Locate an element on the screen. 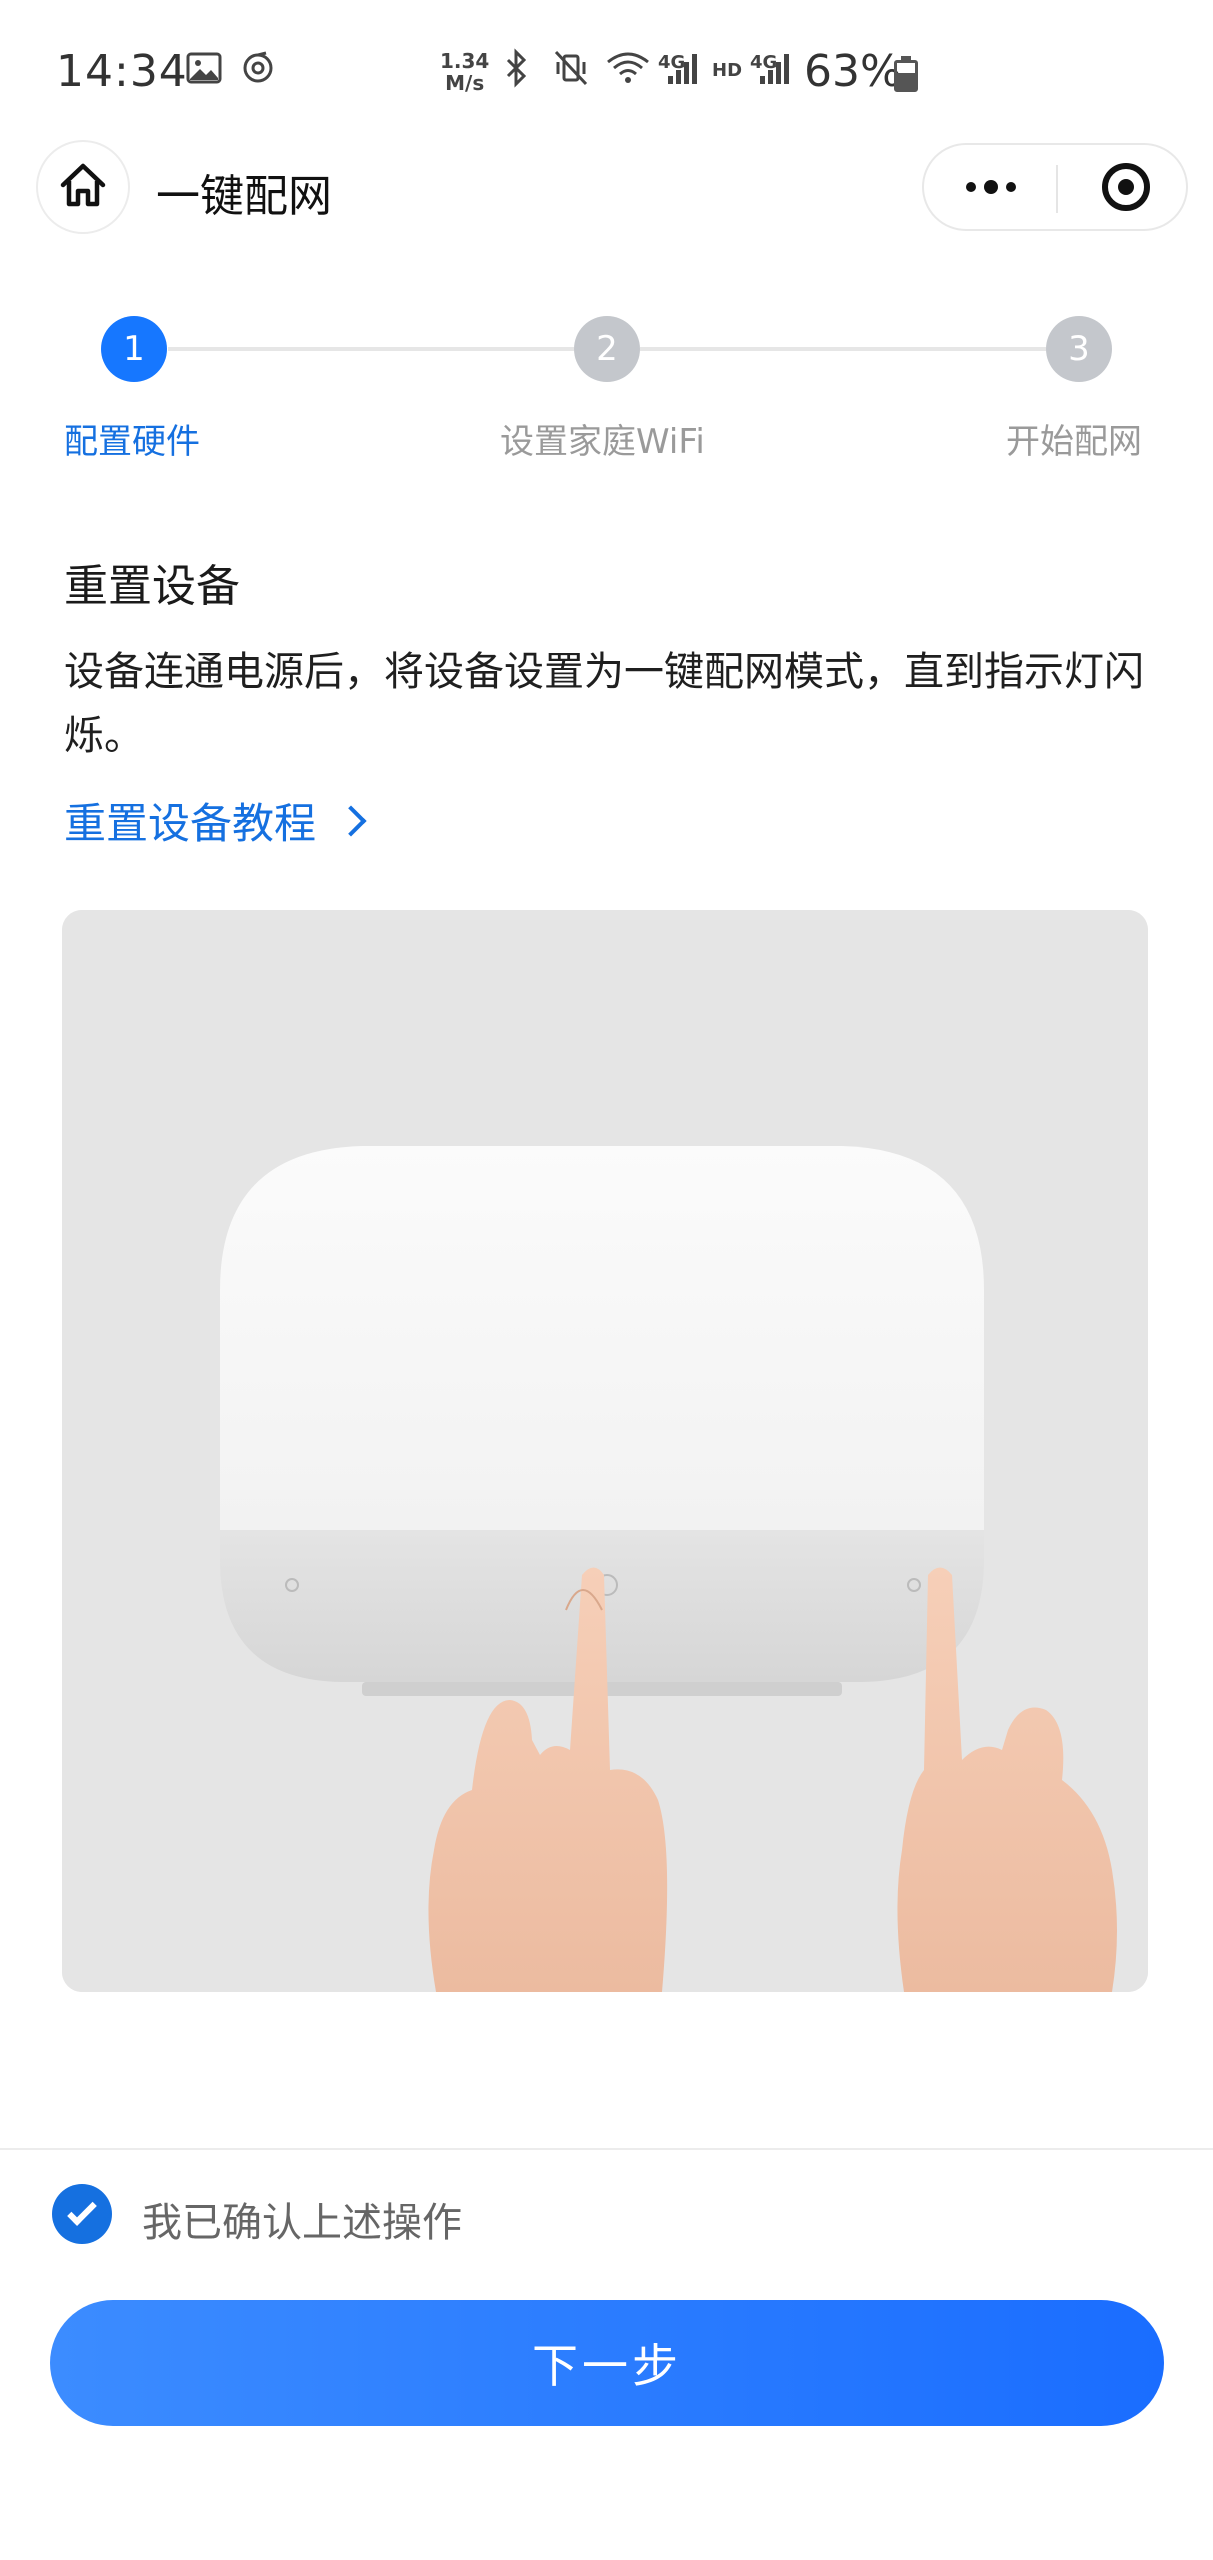 The height and width of the screenshot is (2560, 1213). battery-icon is located at coordinates (906, 74).